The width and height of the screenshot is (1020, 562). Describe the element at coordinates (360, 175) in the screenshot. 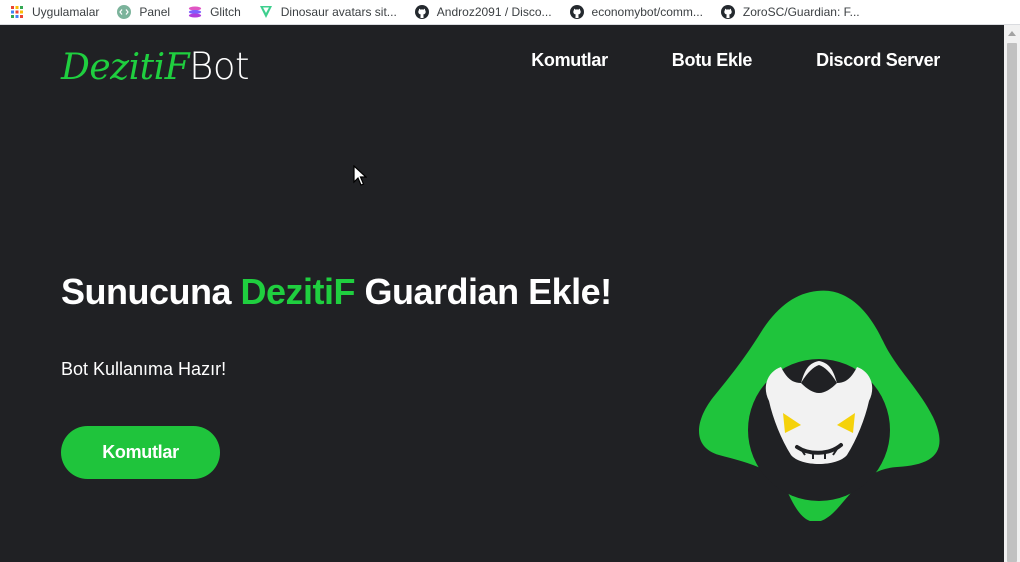

I see `mouse-cursor-icon` at that location.